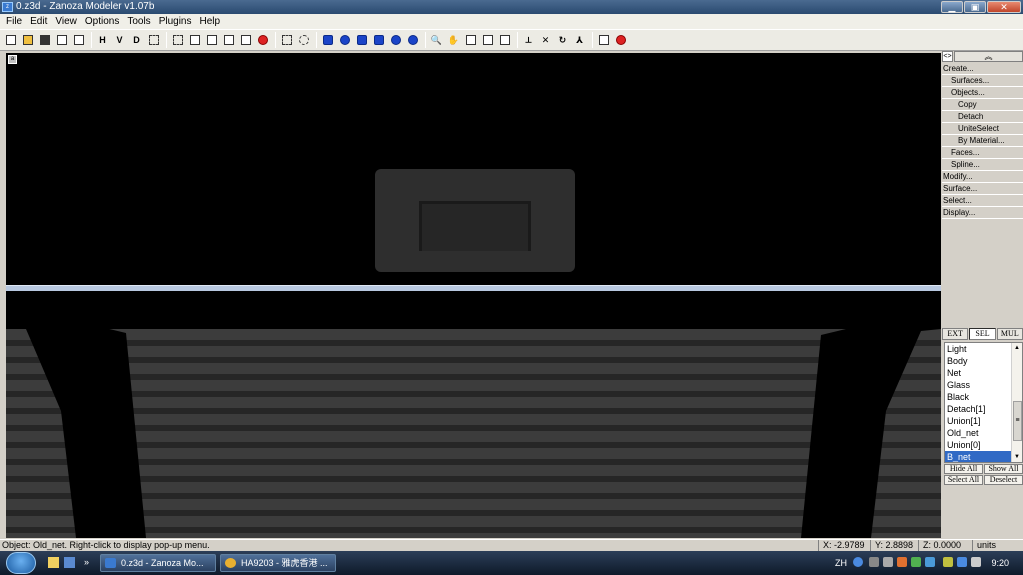 The width and height of the screenshot is (1023, 575). I want to click on new-file-icon, so click(10, 40).